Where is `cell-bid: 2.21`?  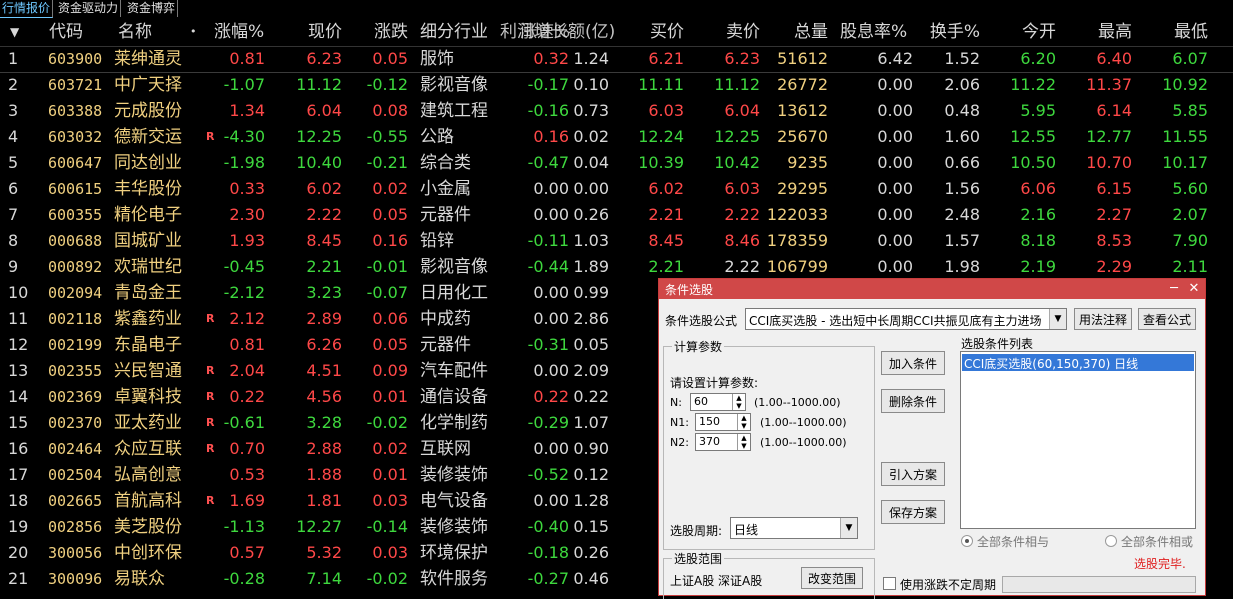
cell-bid: 2.21 is located at coordinates (666, 266).